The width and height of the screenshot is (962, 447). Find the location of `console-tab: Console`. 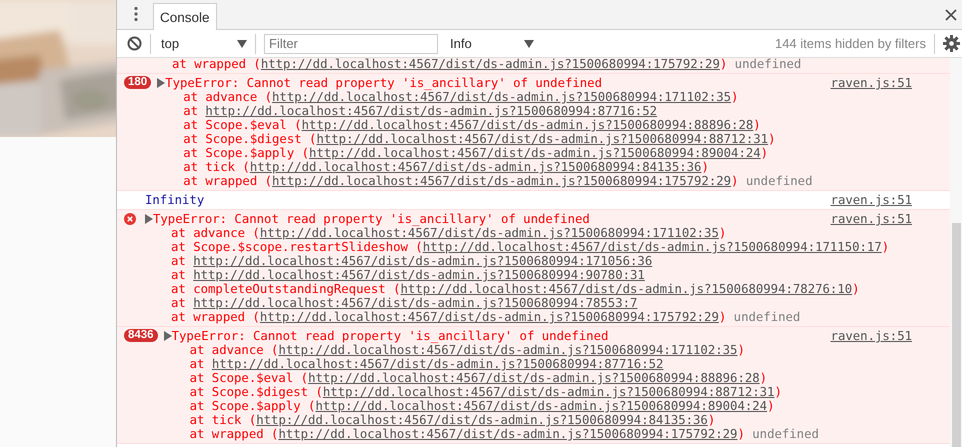

console-tab: Console is located at coordinates (185, 16).